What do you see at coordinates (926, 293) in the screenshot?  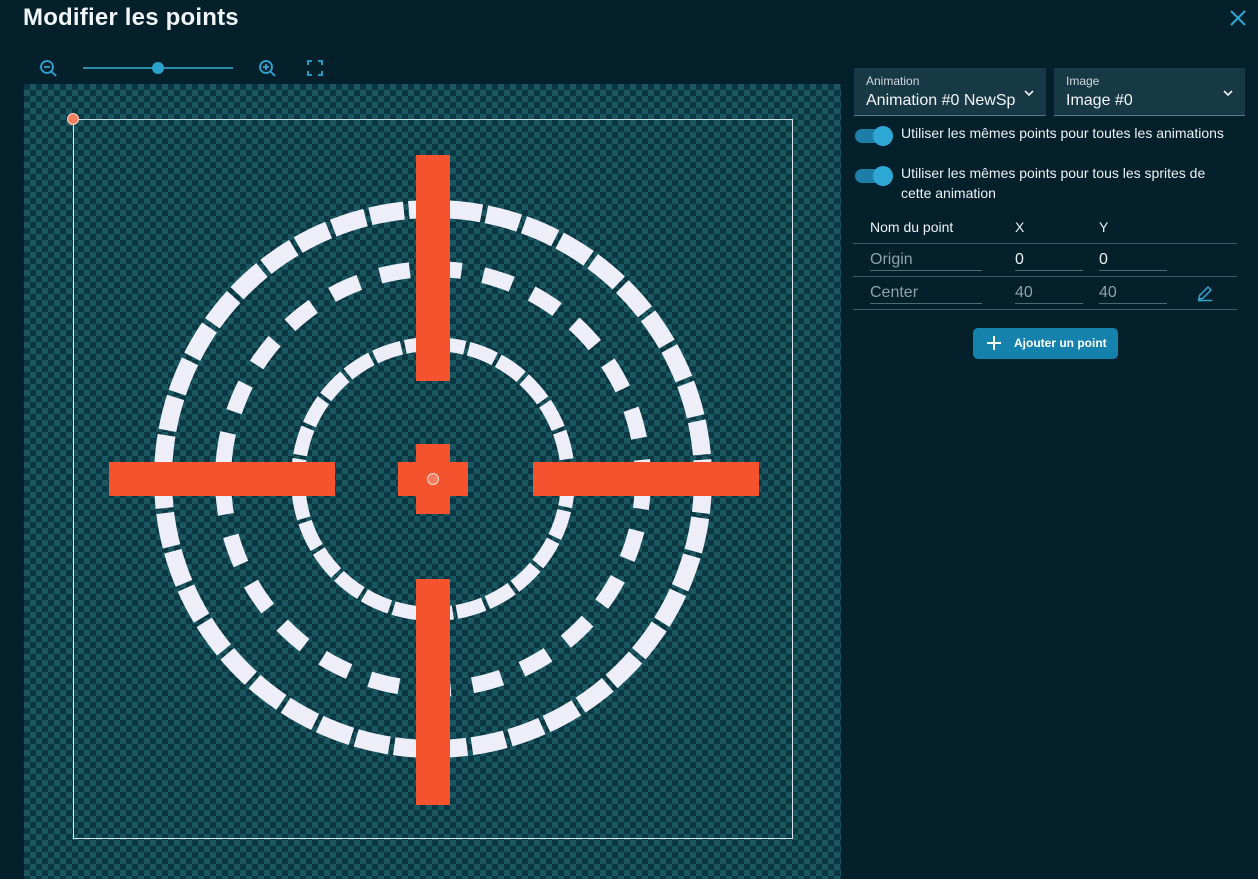 I see `point-name-field: Center` at bounding box center [926, 293].